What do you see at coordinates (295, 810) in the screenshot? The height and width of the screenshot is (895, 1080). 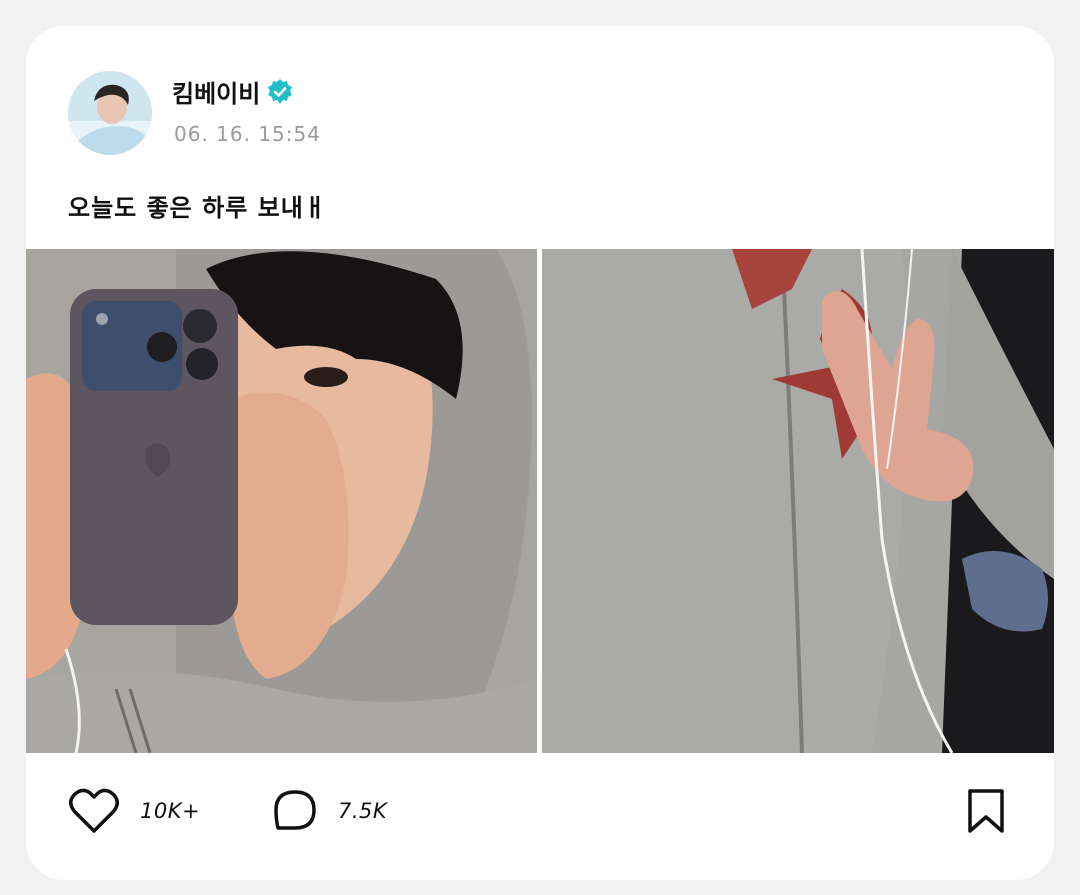 I see `comment-icon` at bounding box center [295, 810].